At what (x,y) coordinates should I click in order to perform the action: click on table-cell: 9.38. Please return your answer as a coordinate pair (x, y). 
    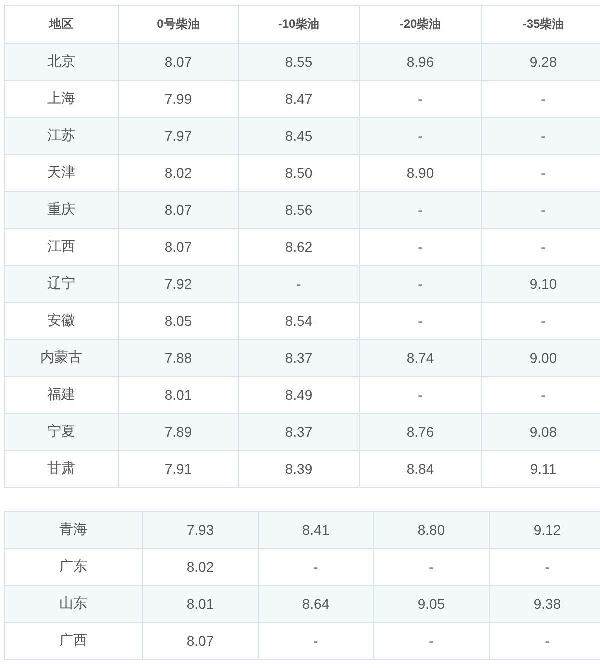
    Looking at the image, I should click on (545, 604).